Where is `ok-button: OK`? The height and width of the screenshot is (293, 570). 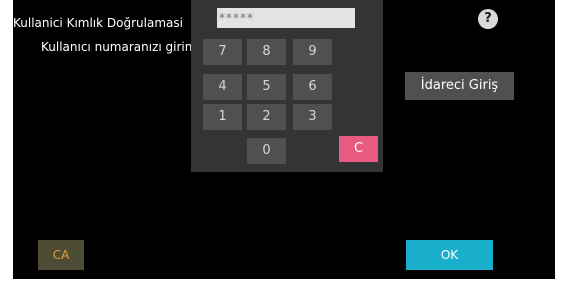
ok-button: OK is located at coordinates (449, 255).